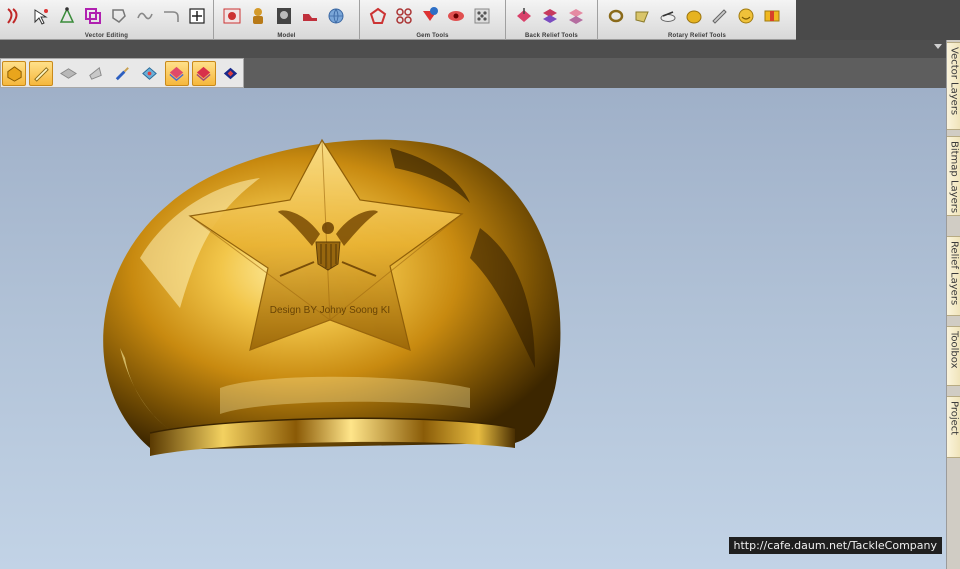 This screenshot has width=960, height=569. What do you see at coordinates (953, 356) in the screenshot?
I see `tab-toolbox: Toolbox` at bounding box center [953, 356].